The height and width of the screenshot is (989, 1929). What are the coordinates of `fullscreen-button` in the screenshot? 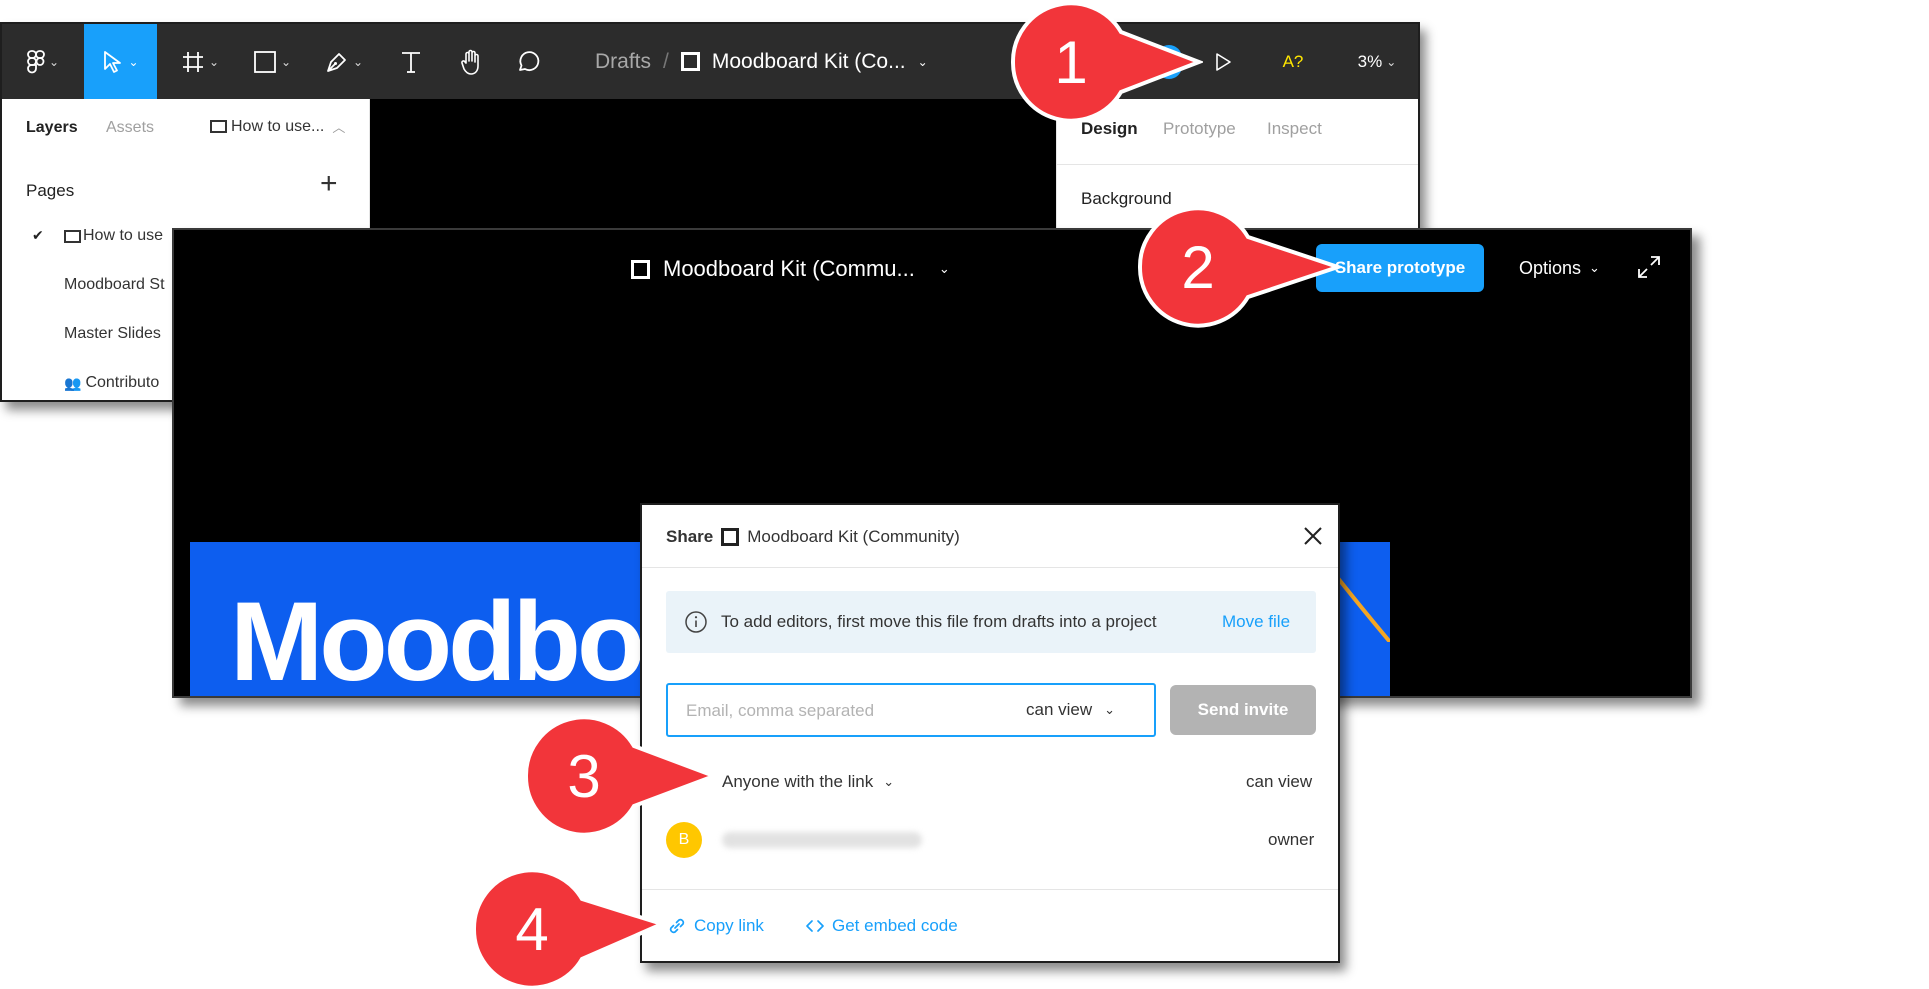 It's located at (1649, 267).